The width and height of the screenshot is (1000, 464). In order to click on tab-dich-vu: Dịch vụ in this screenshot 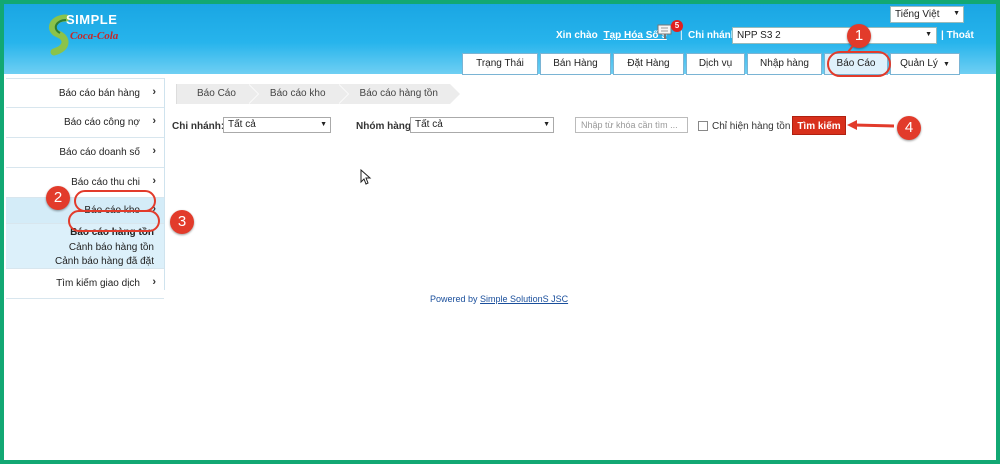, I will do `click(715, 64)`.